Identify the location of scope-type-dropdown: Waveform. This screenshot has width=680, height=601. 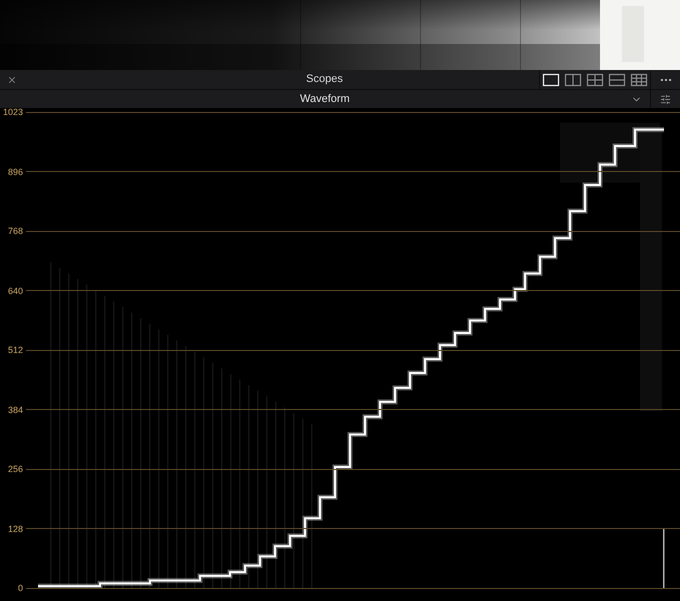
(325, 99).